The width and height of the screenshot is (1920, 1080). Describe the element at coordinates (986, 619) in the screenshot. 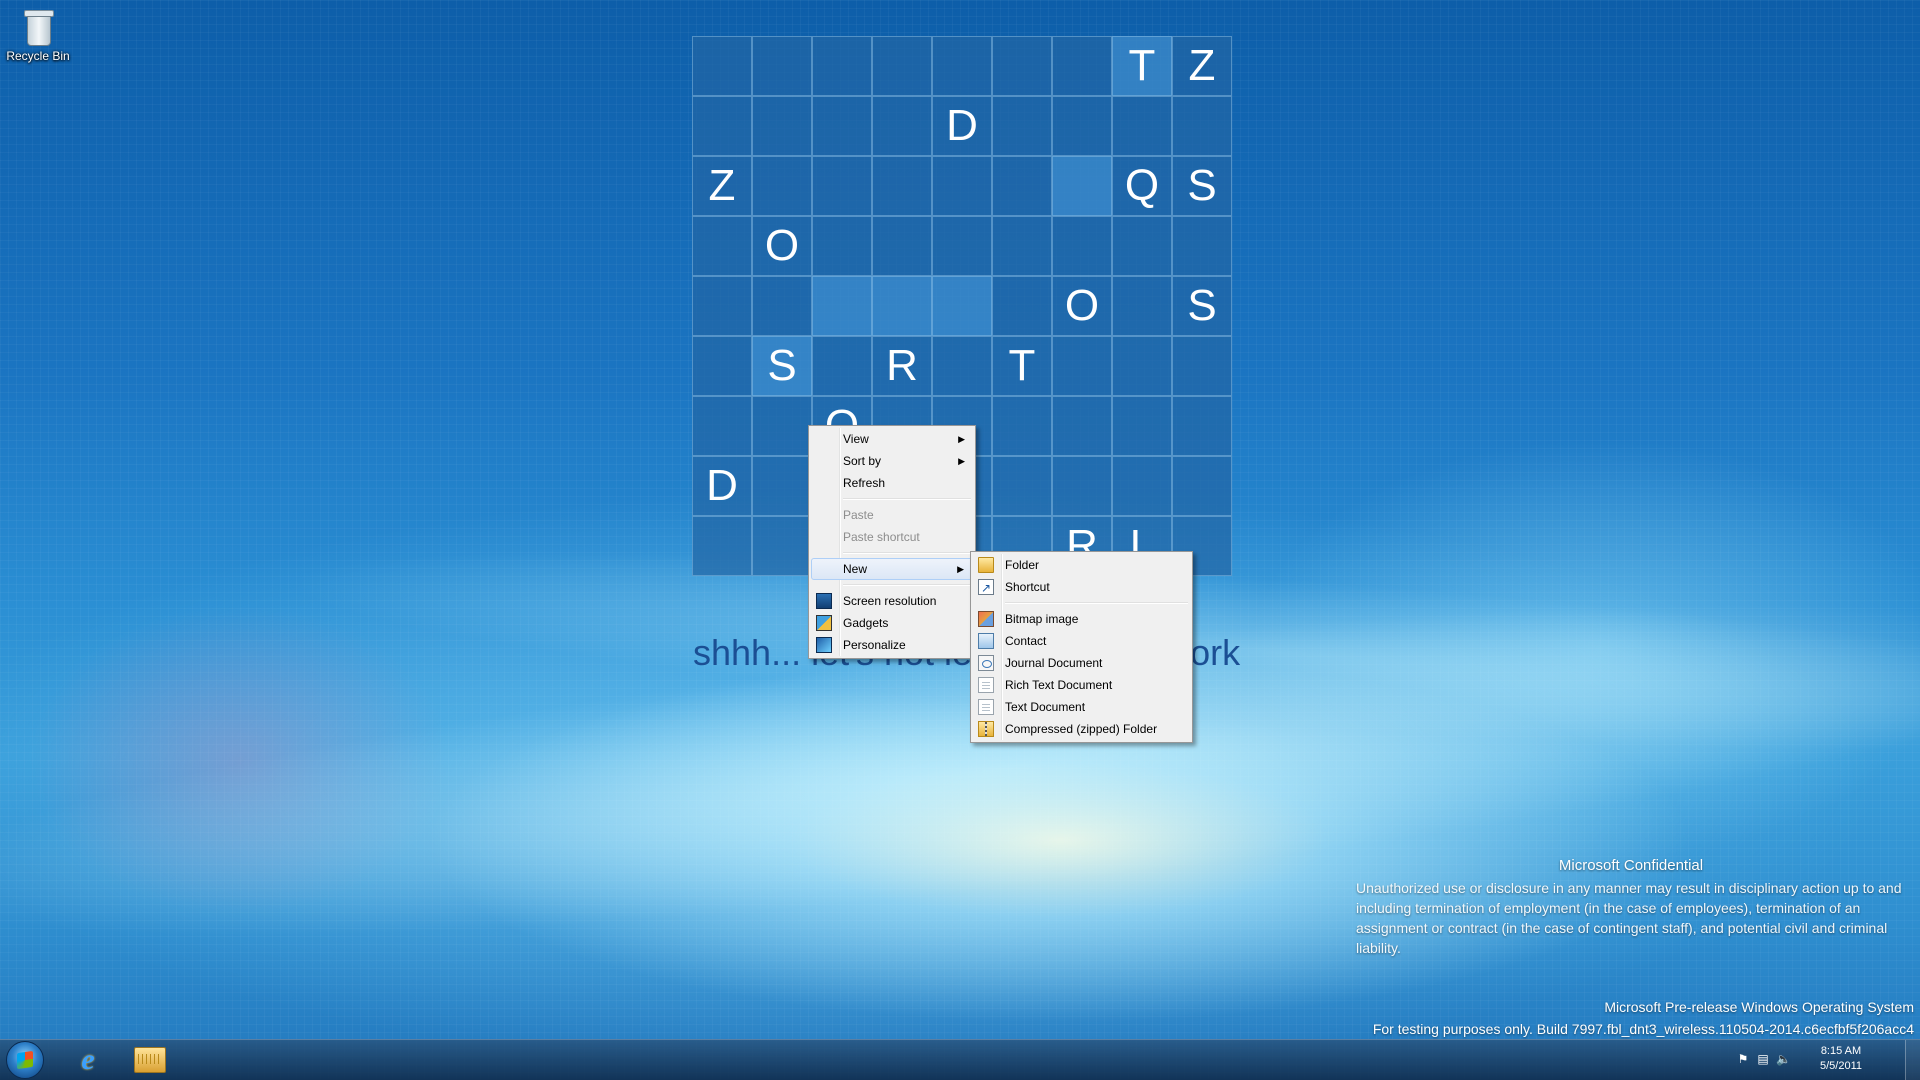

I see `bitmap-image-icon` at that location.